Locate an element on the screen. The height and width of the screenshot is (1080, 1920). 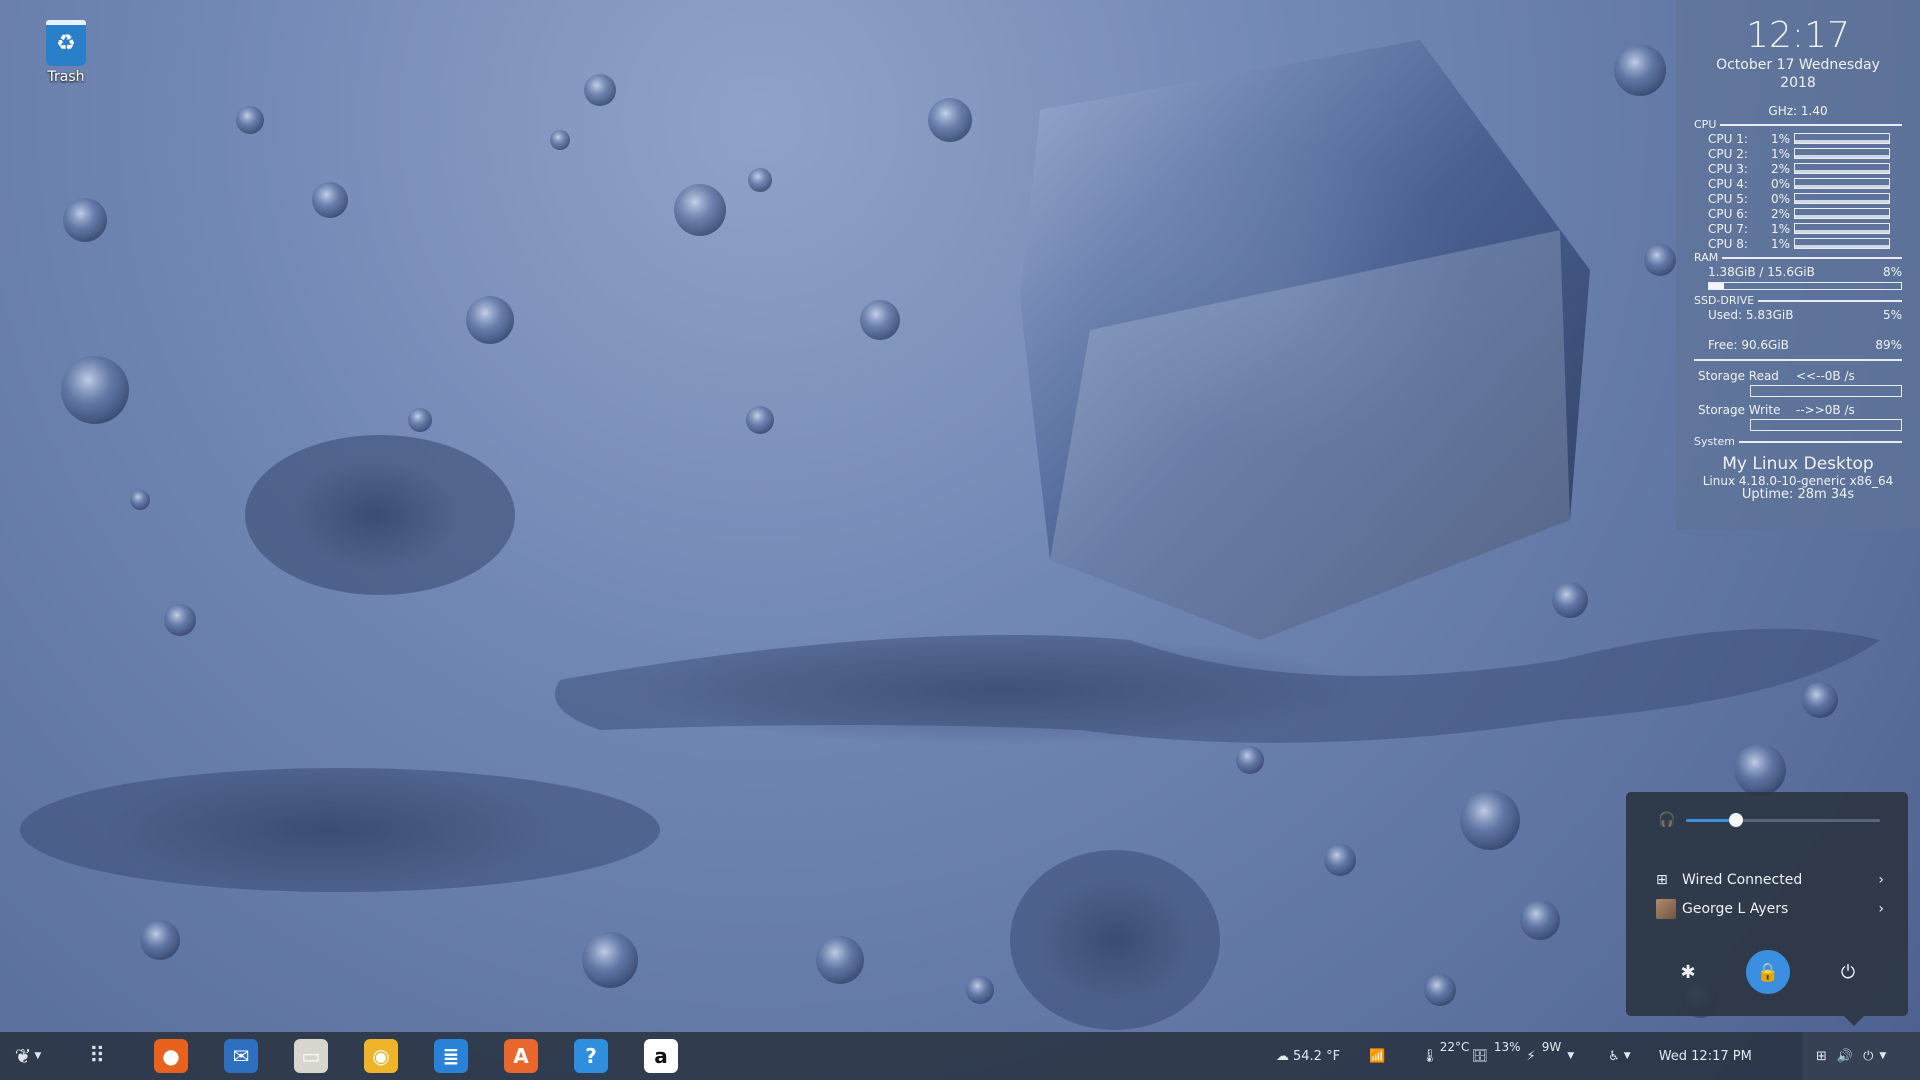
cpu-name: CPU 3: is located at coordinates (1728, 168).